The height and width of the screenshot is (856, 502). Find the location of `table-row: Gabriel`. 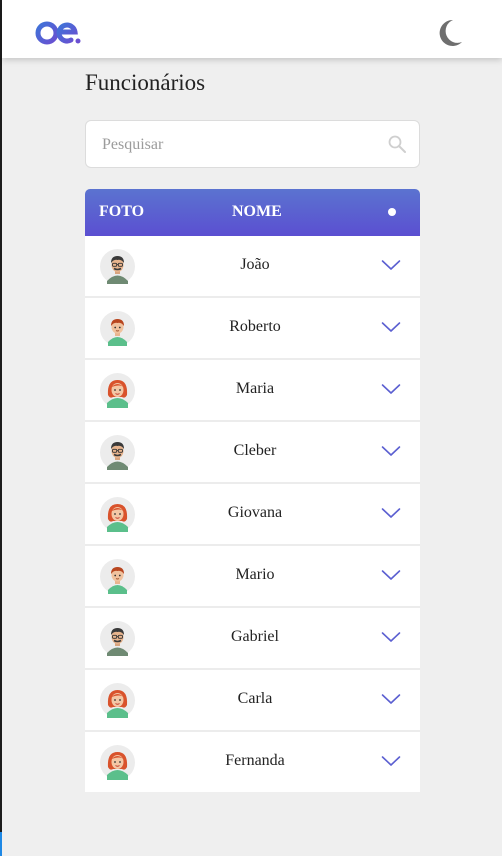

table-row: Gabriel is located at coordinates (252, 639).